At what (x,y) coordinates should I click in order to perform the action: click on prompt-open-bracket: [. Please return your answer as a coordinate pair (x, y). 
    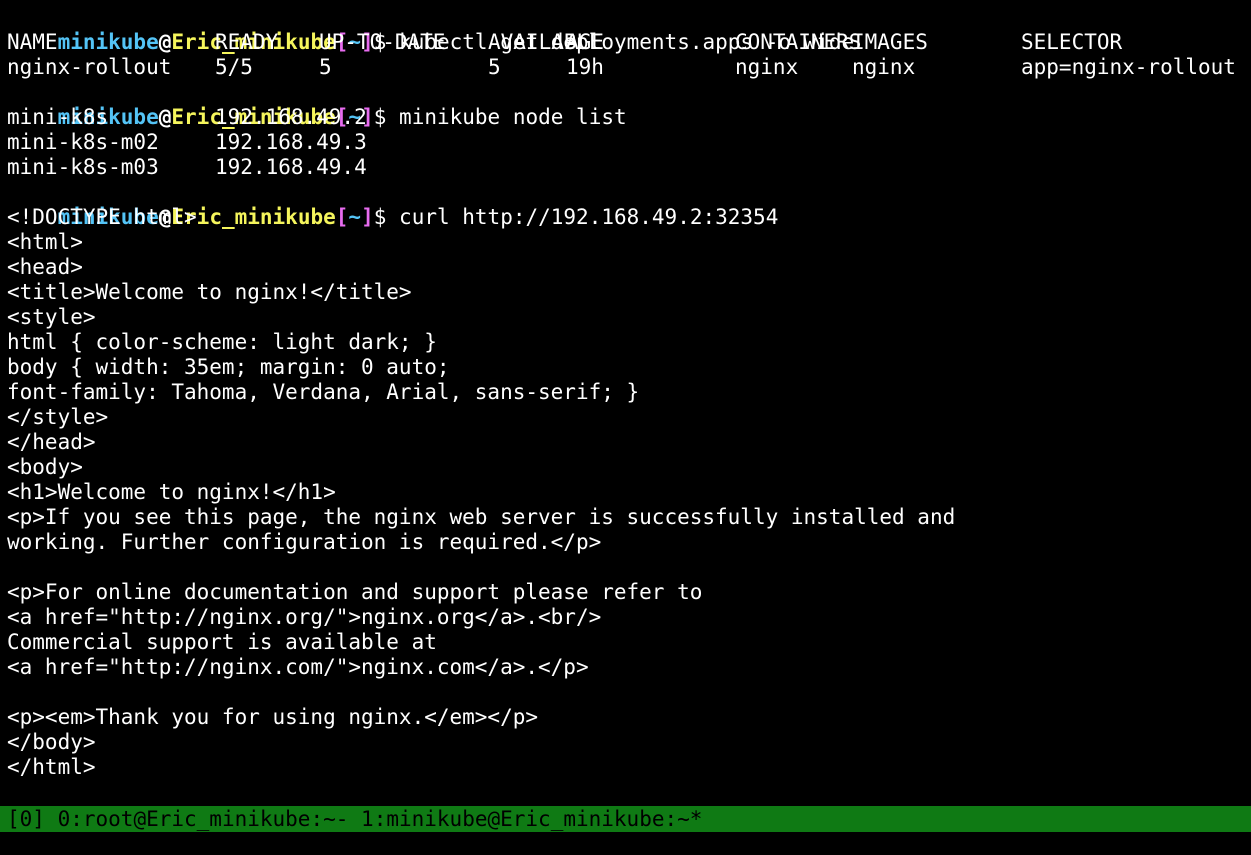
    Looking at the image, I should click on (342, 217).